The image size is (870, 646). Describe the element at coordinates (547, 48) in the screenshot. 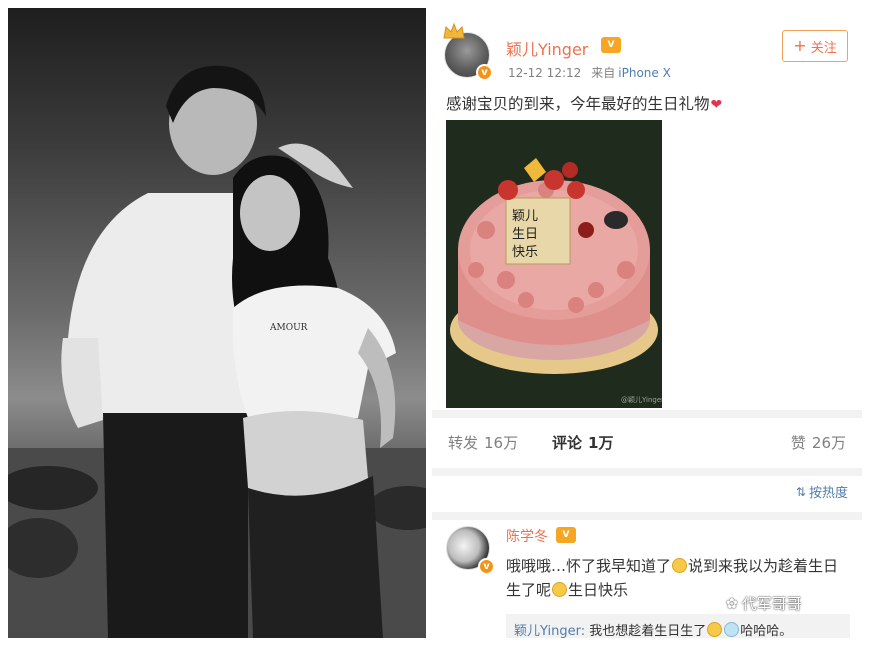

I see `post-username: 颖儿Yinger` at that location.